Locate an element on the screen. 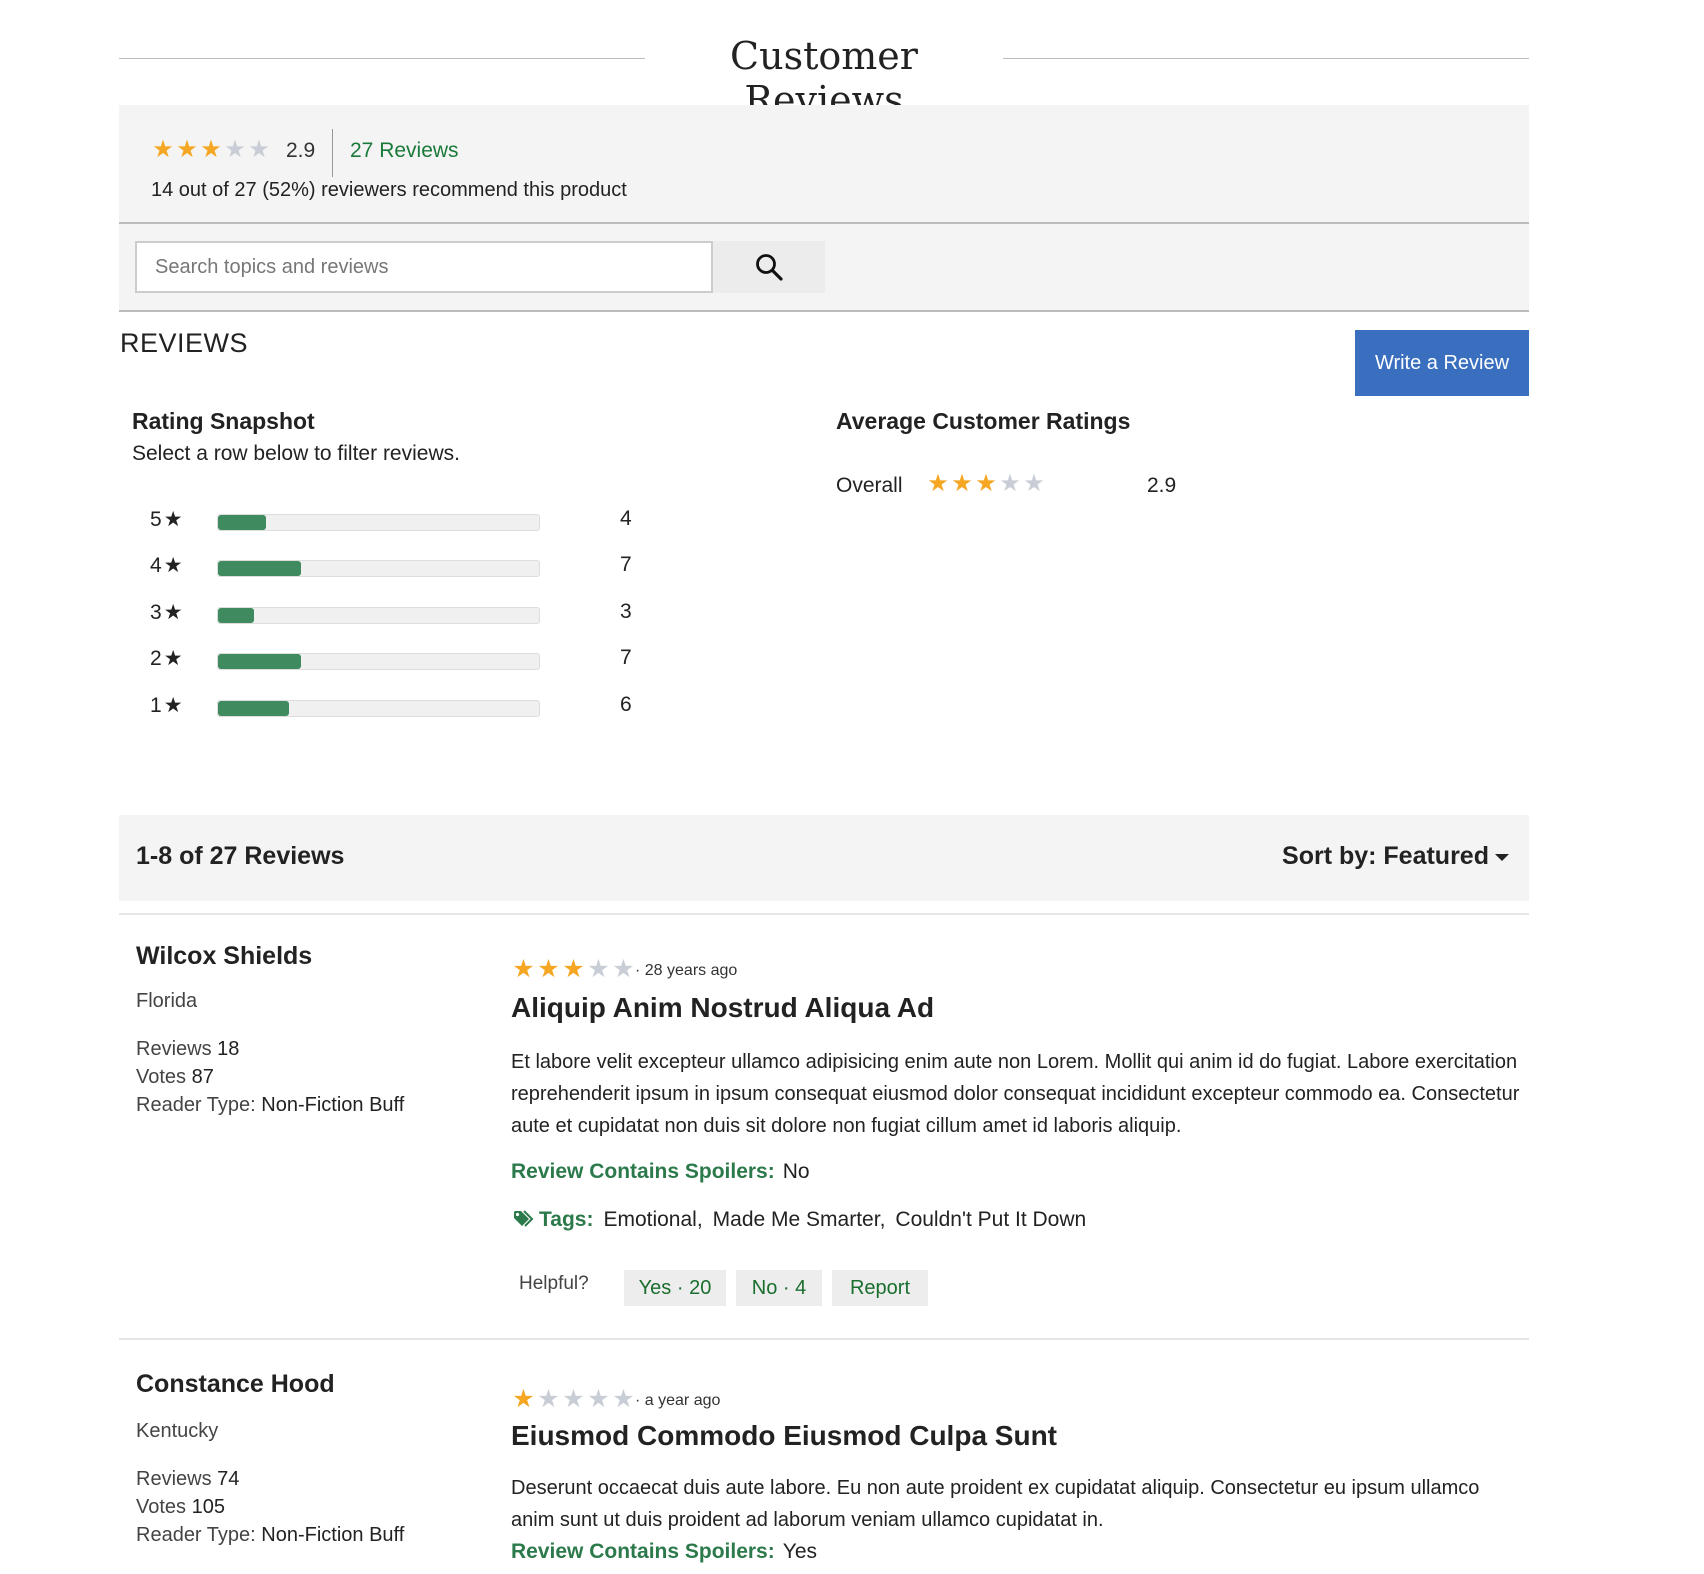 The image size is (1704, 1574). overall-star-rating: ★ ★ ★ ★ ★ is located at coordinates (986, 484).